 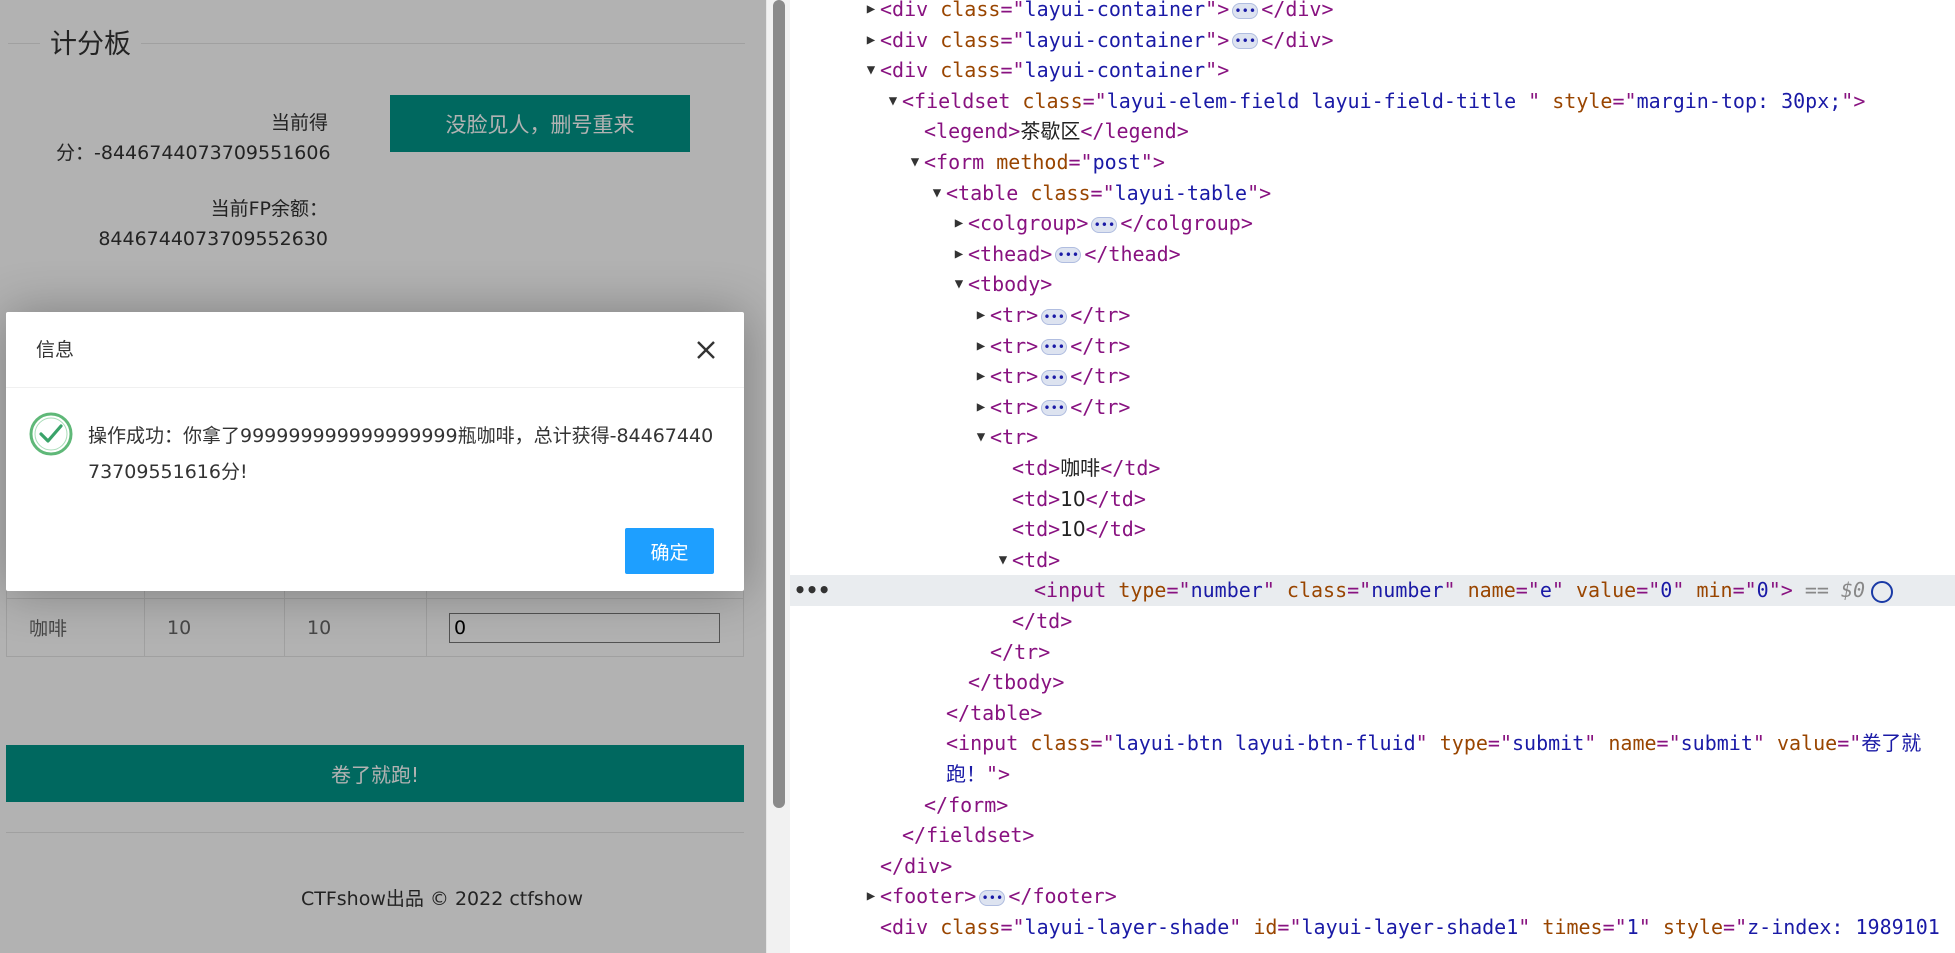 What do you see at coordinates (51, 434) in the screenshot?
I see `success-check-icon` at bounding box center [51, 434].